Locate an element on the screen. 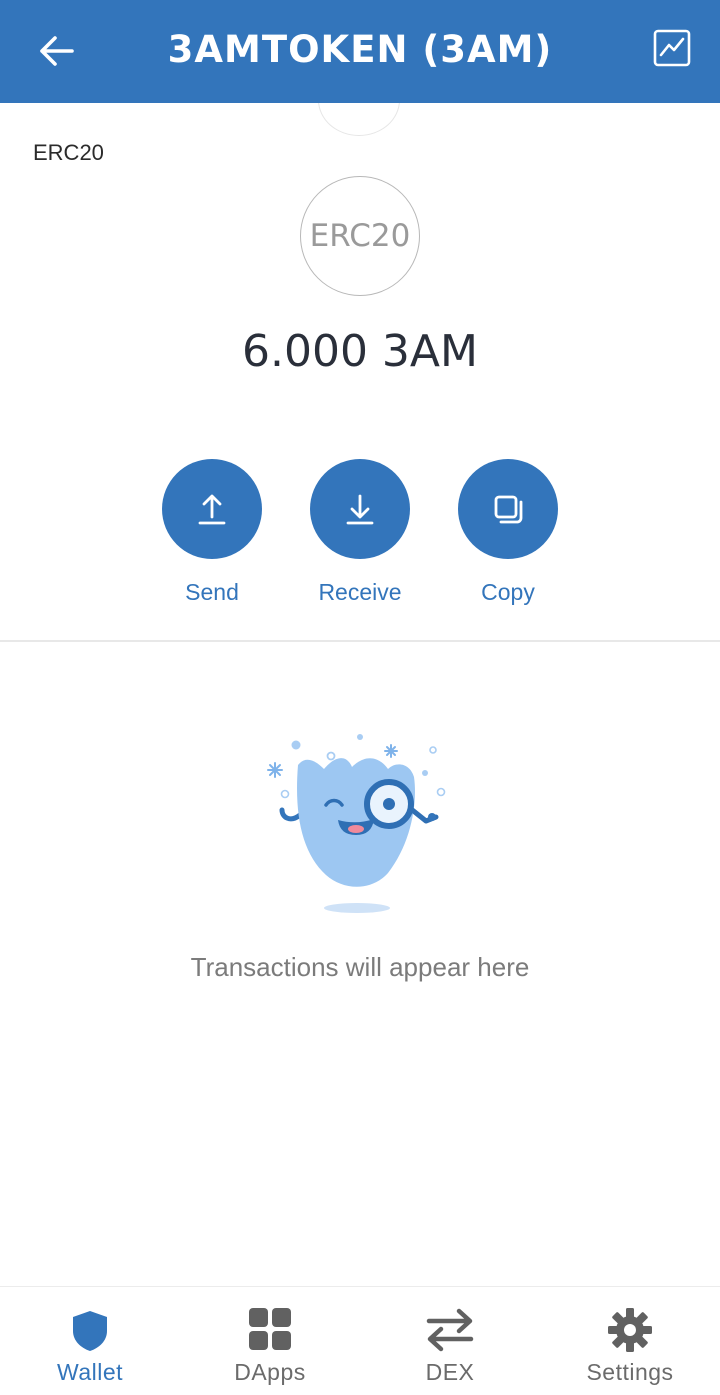 This screenshot has width=720, height=1395. nav-item-wallet: Wallet is located at coordinates (90, 1341).